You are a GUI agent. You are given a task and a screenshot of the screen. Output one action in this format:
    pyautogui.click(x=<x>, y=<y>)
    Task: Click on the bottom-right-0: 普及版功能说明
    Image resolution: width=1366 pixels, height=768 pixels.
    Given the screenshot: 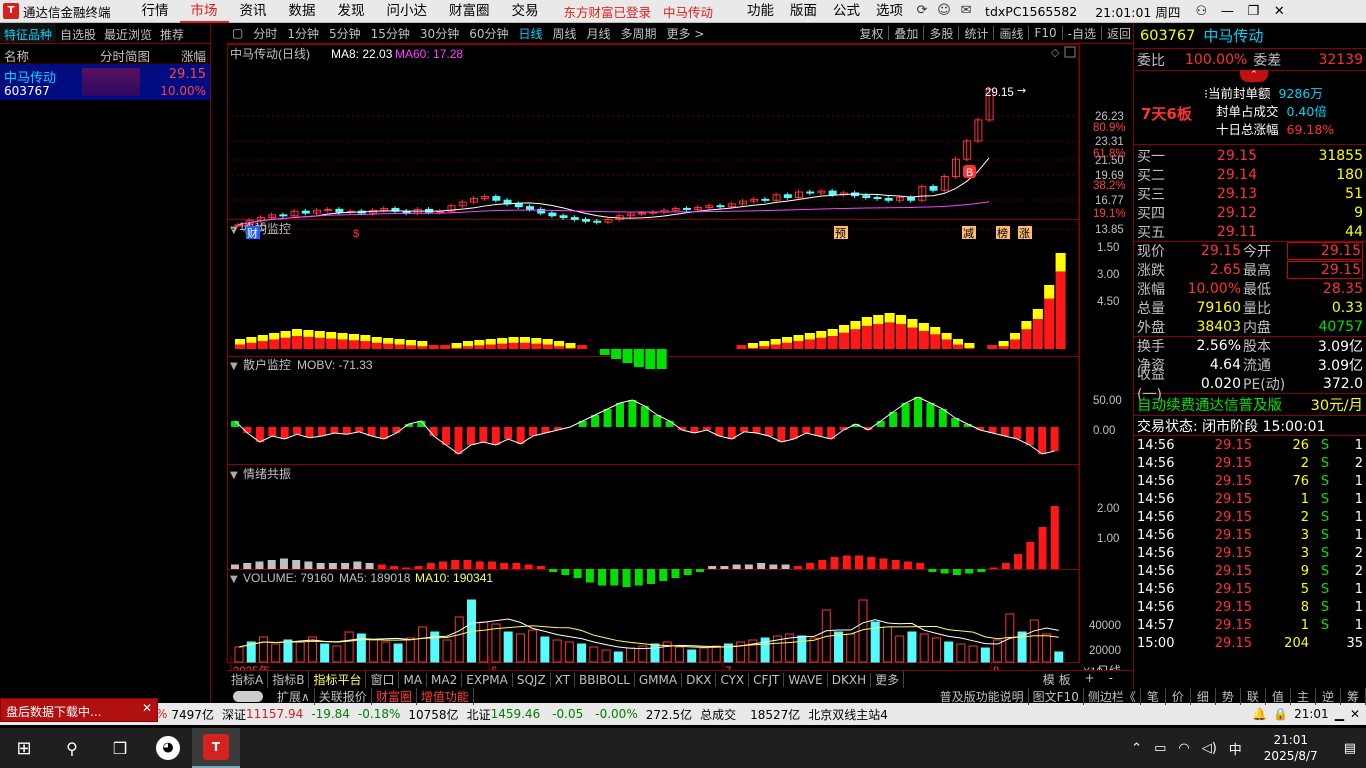 What is the action you would take?
    pyautogui.click(x=982, y=696)
    